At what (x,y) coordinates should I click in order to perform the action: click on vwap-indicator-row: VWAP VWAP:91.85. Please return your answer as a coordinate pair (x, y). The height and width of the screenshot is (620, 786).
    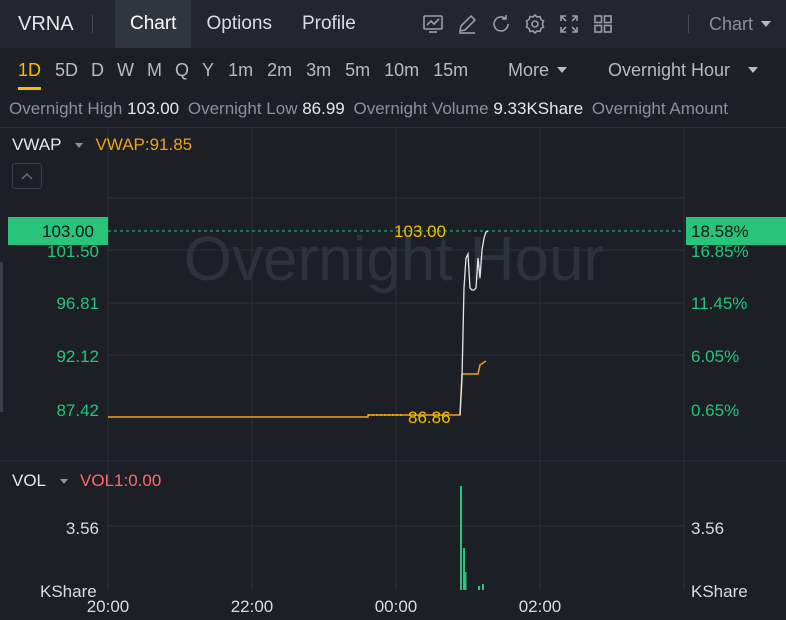
    Looking at the image, I should click on (102, 145).